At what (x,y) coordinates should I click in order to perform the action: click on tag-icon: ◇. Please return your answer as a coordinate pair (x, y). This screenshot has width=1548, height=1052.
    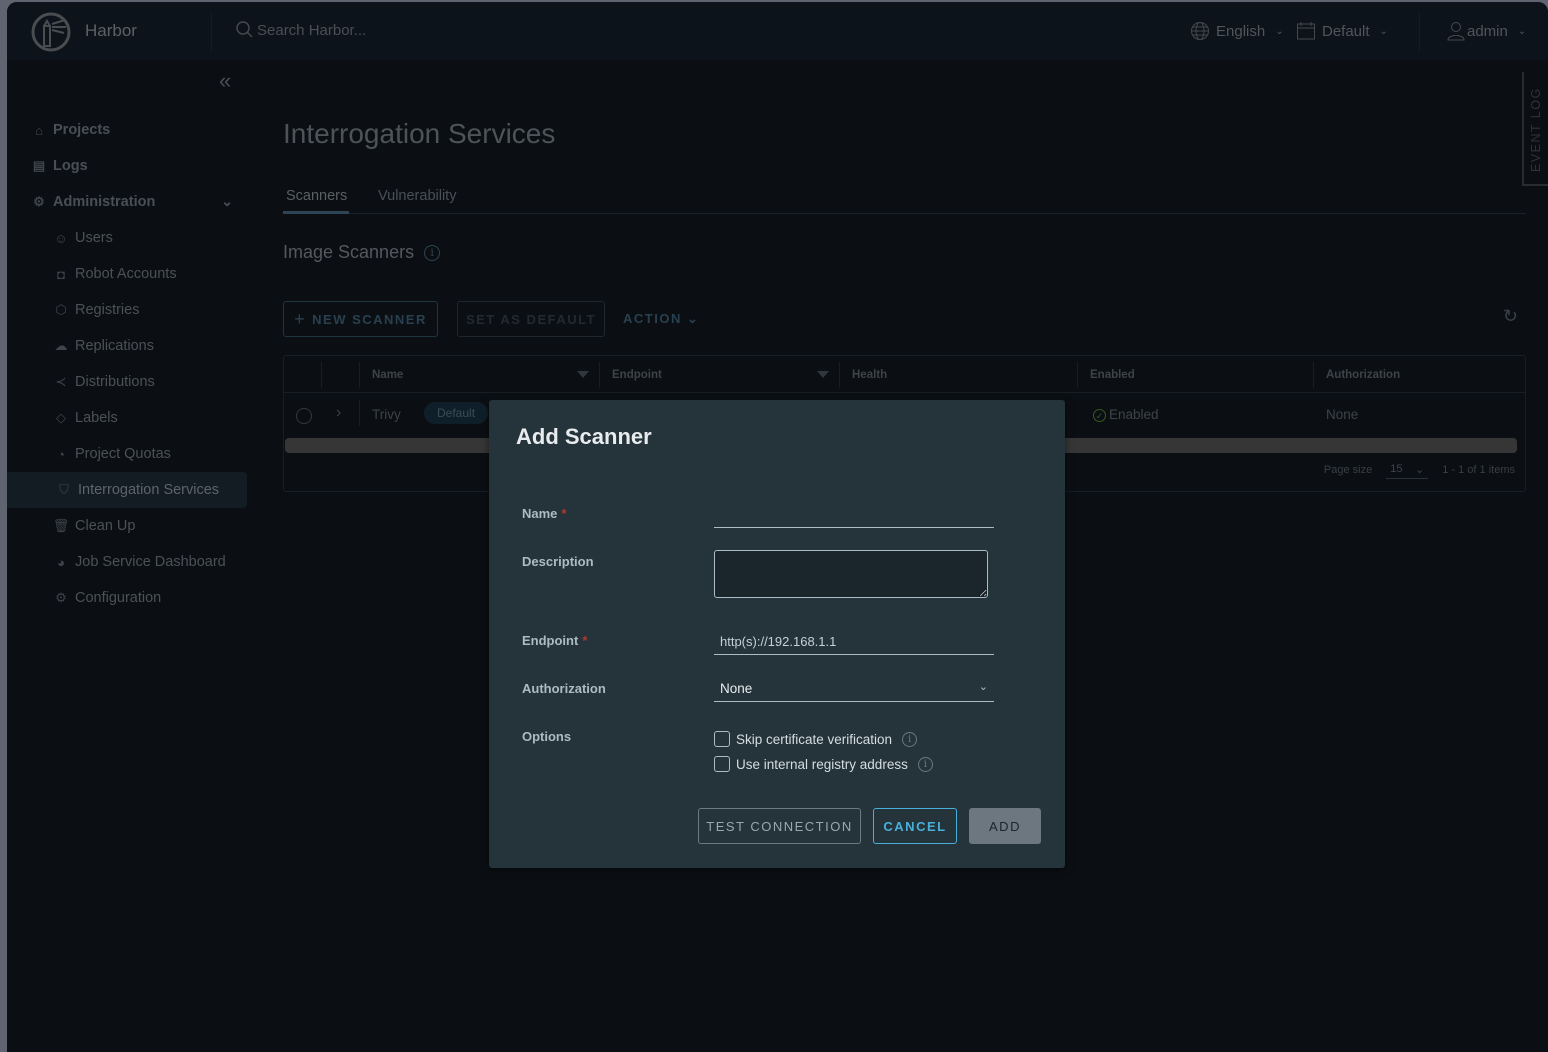
    Looking at the image, I should click on (61, 417).